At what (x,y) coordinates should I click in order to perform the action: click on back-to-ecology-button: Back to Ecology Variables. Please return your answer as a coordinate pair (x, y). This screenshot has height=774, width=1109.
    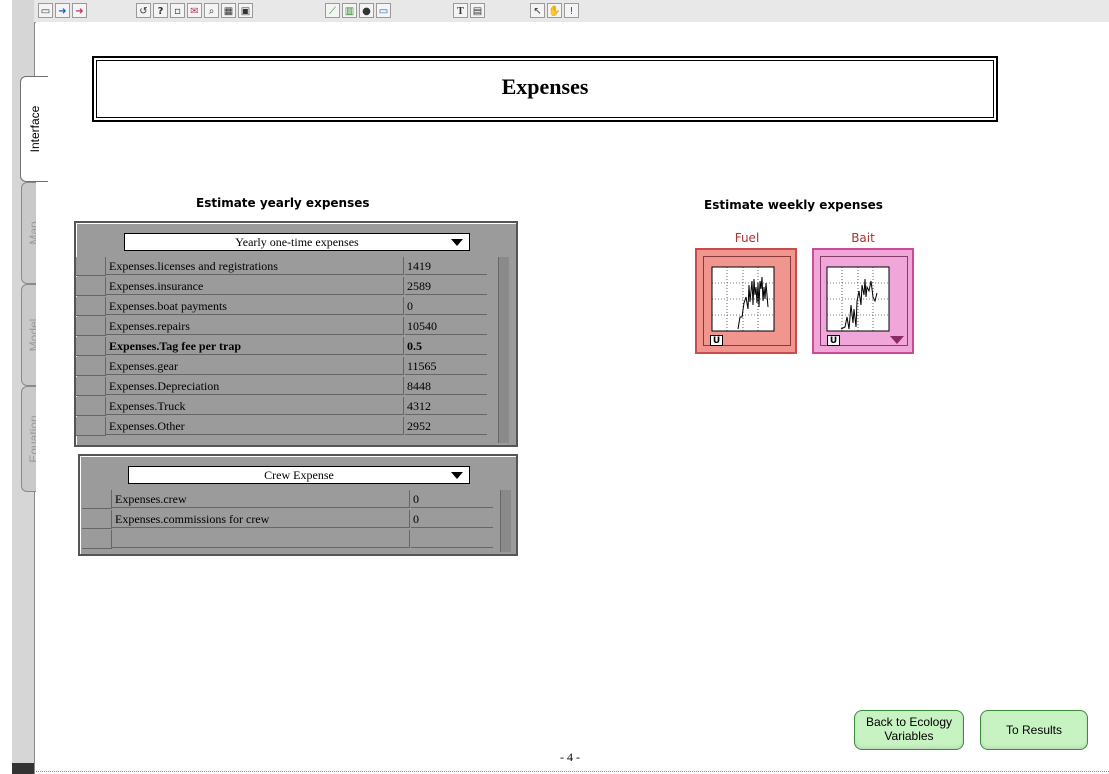
    Looking at the image, I should click on (909, 730).